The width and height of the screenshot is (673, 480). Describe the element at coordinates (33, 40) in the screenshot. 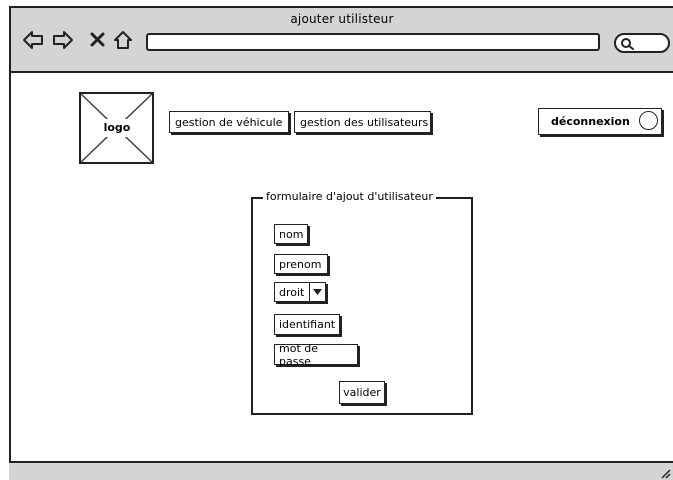

I see `arrow-left-icon` at that location.